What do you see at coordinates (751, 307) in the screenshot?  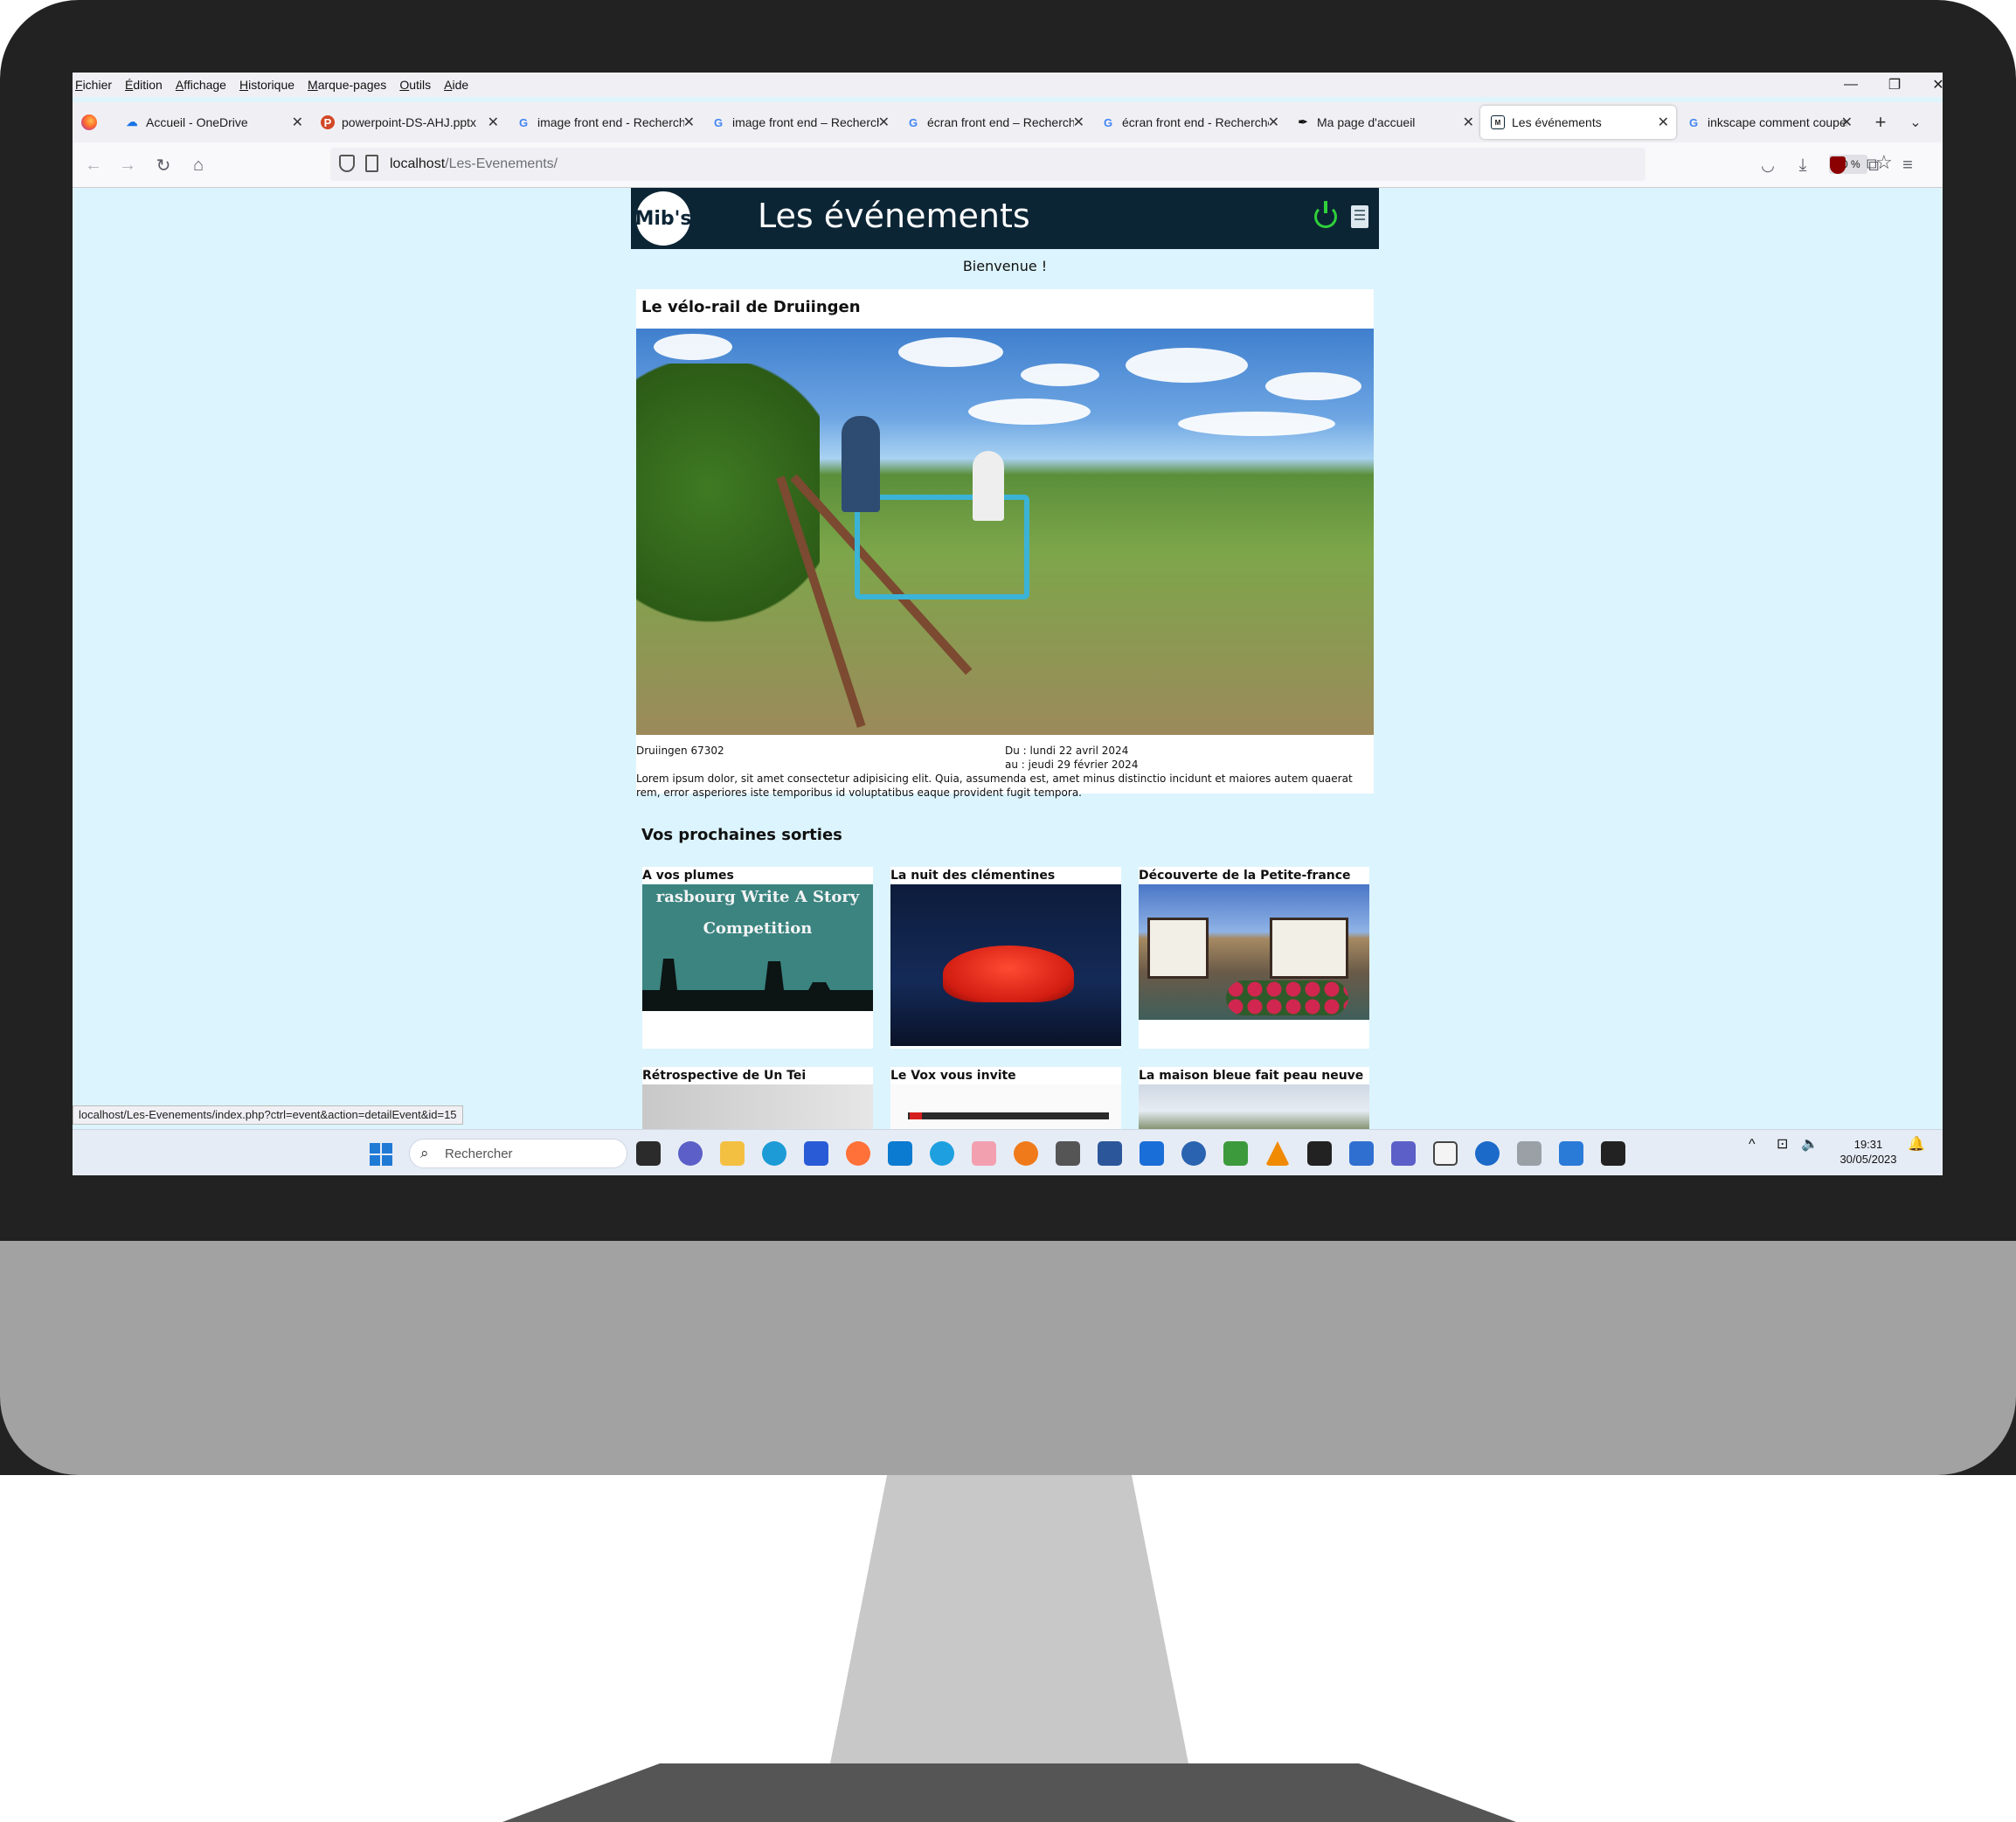 I see `featured-event-title: Le vélo-rail de Druiingen` at bounding box center [751, 307].